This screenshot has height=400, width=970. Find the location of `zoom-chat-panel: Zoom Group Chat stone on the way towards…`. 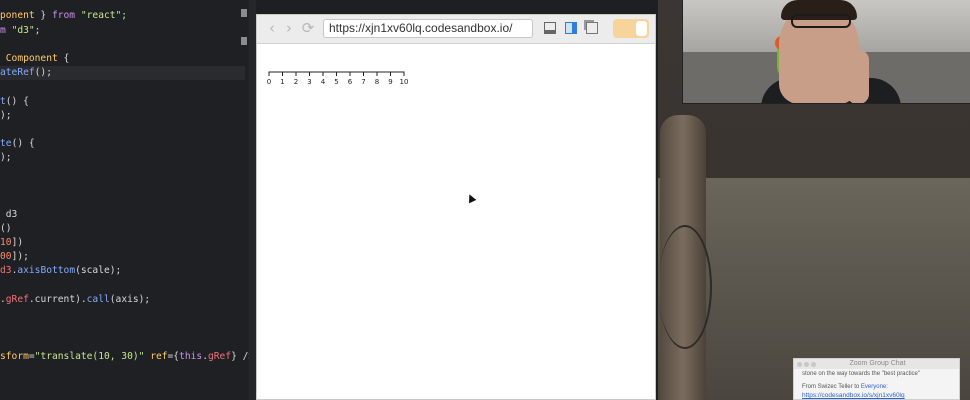

zoom-chat-panel: Zoom Group Chat stone on the way towards… is located at coordinates (876, 379).